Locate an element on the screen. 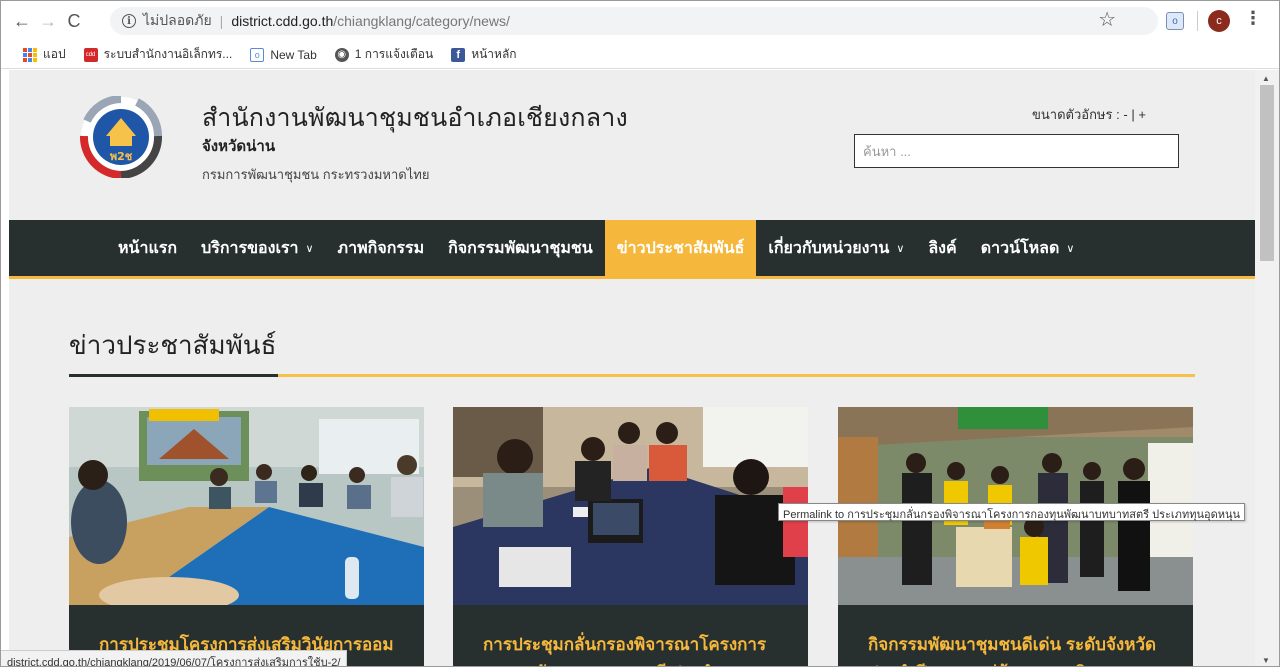 The width and height of the screenshot is (1280, 667). nav-item: ข่าวประชาสัมพันธ์ is located at coordinates (680, 248).